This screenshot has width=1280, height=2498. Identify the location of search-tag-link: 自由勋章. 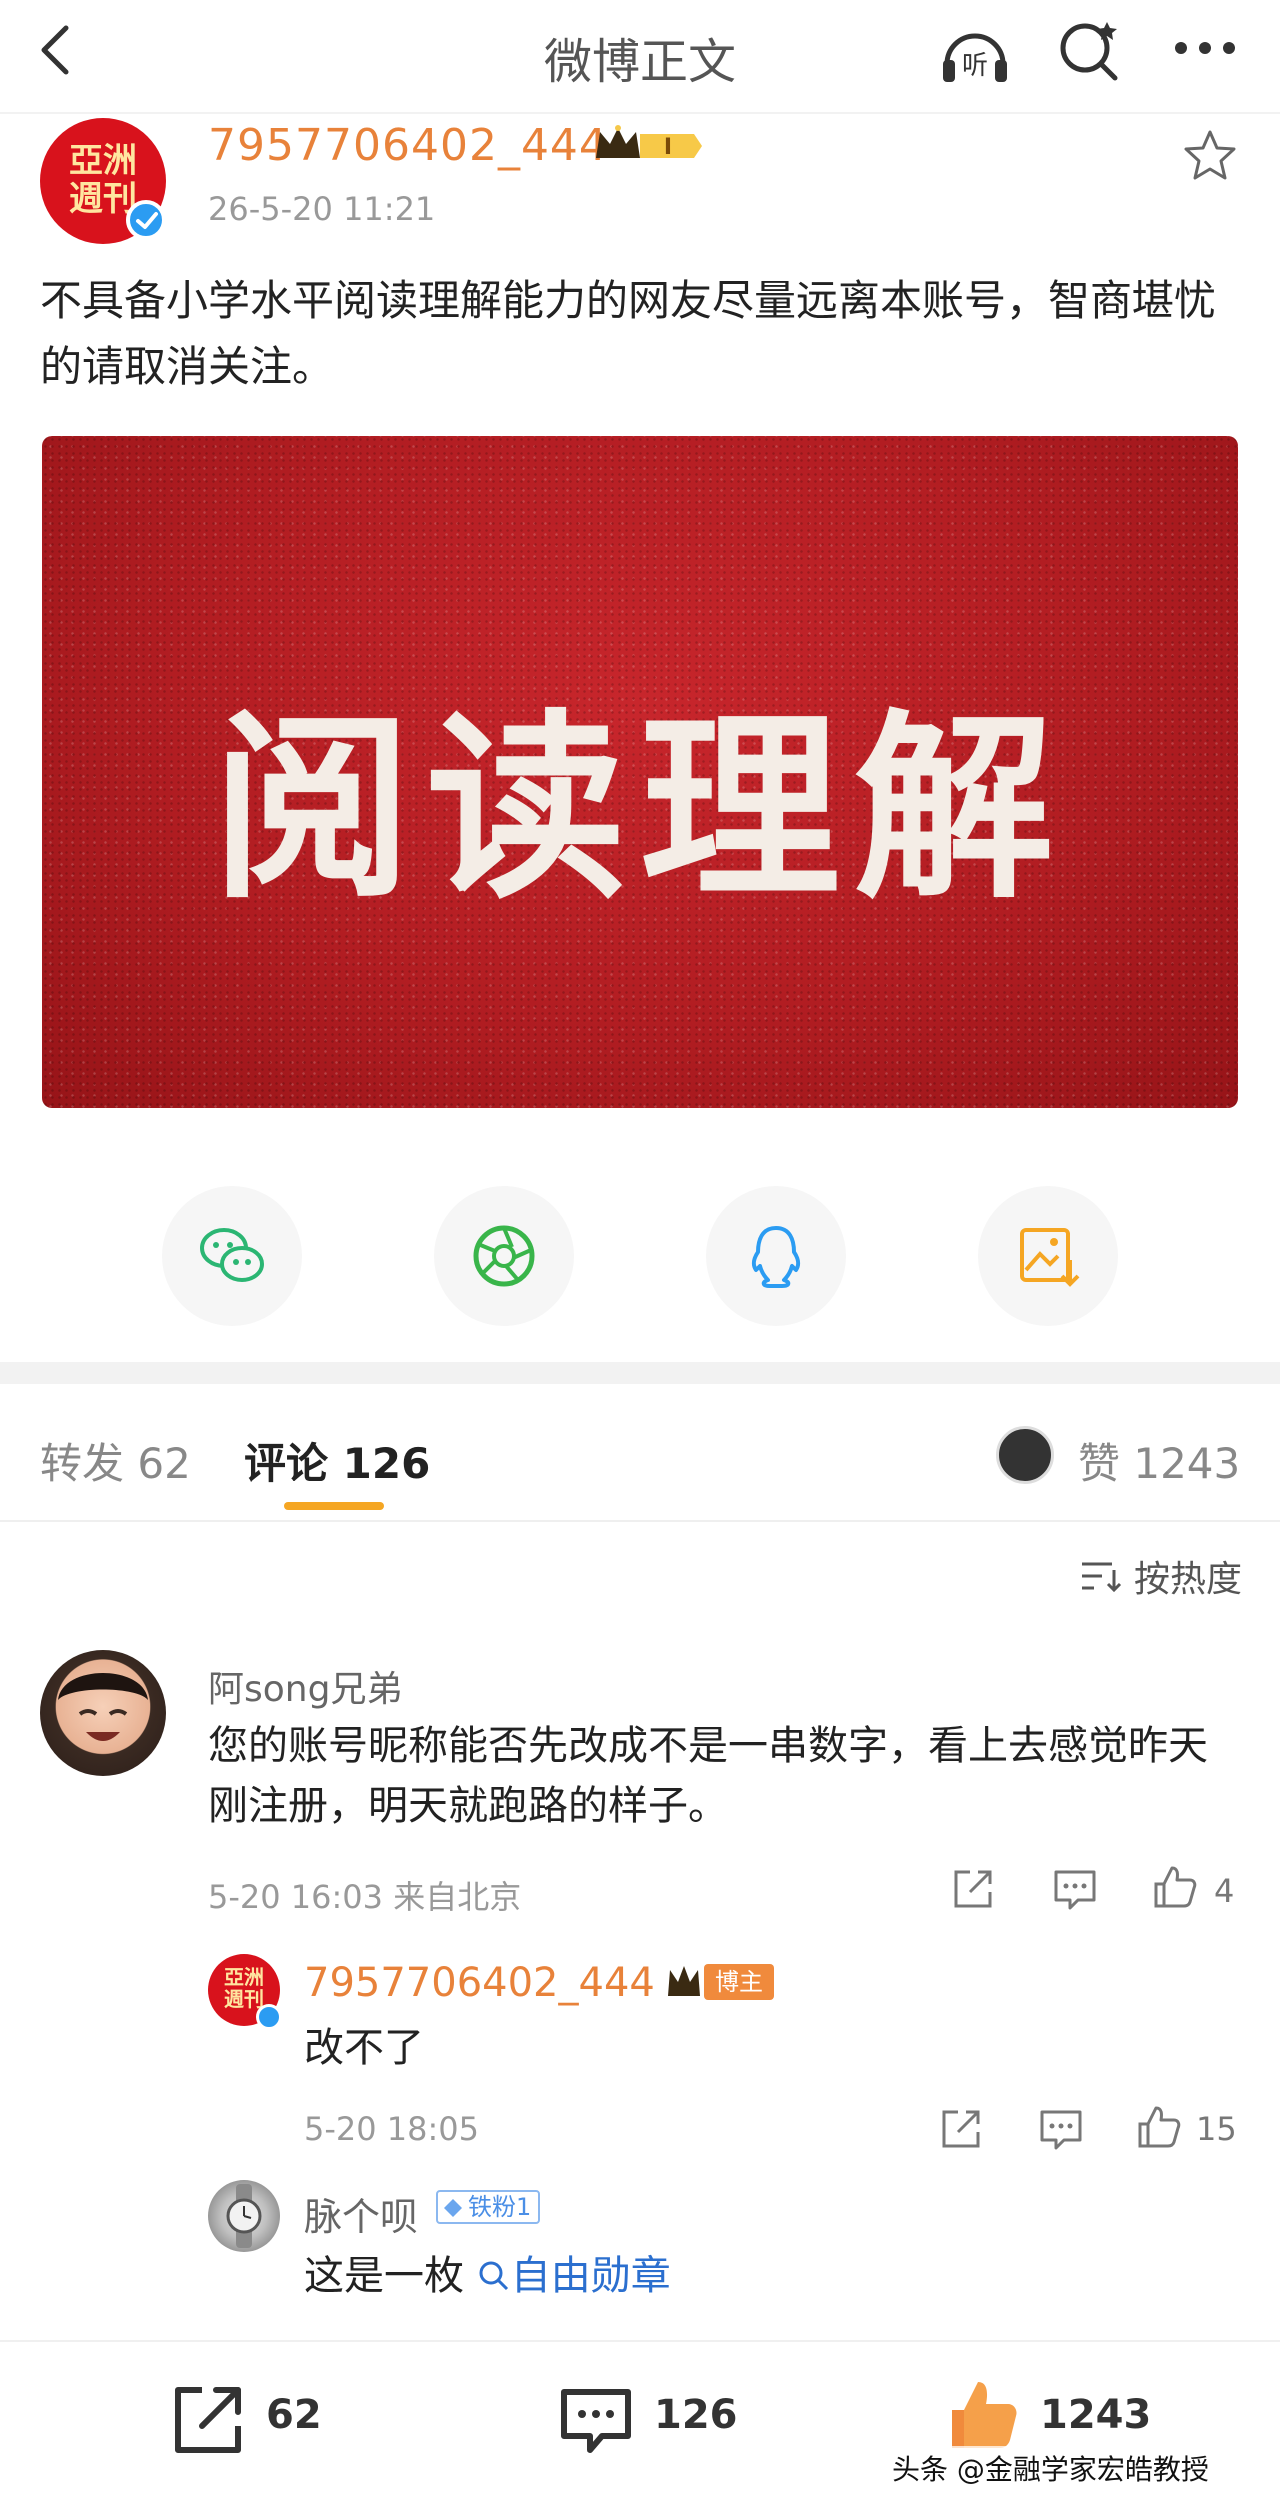
(591, 2276).